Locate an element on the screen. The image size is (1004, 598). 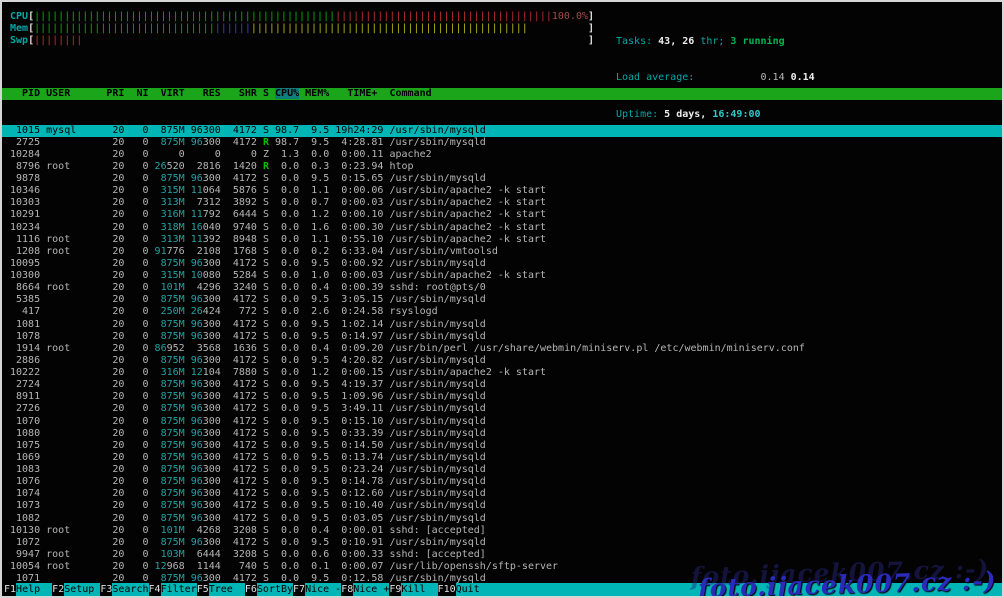
fkey-search: F3 Search is located at coordinates (124, 589).